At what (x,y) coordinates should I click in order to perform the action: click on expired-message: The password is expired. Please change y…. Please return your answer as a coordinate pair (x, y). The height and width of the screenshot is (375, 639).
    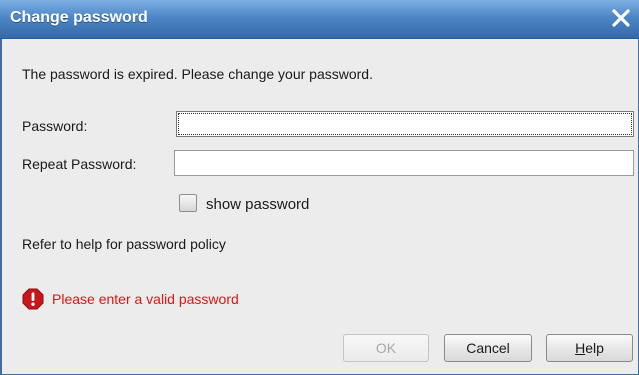
    Looking at the image, I should click on (197, 74).